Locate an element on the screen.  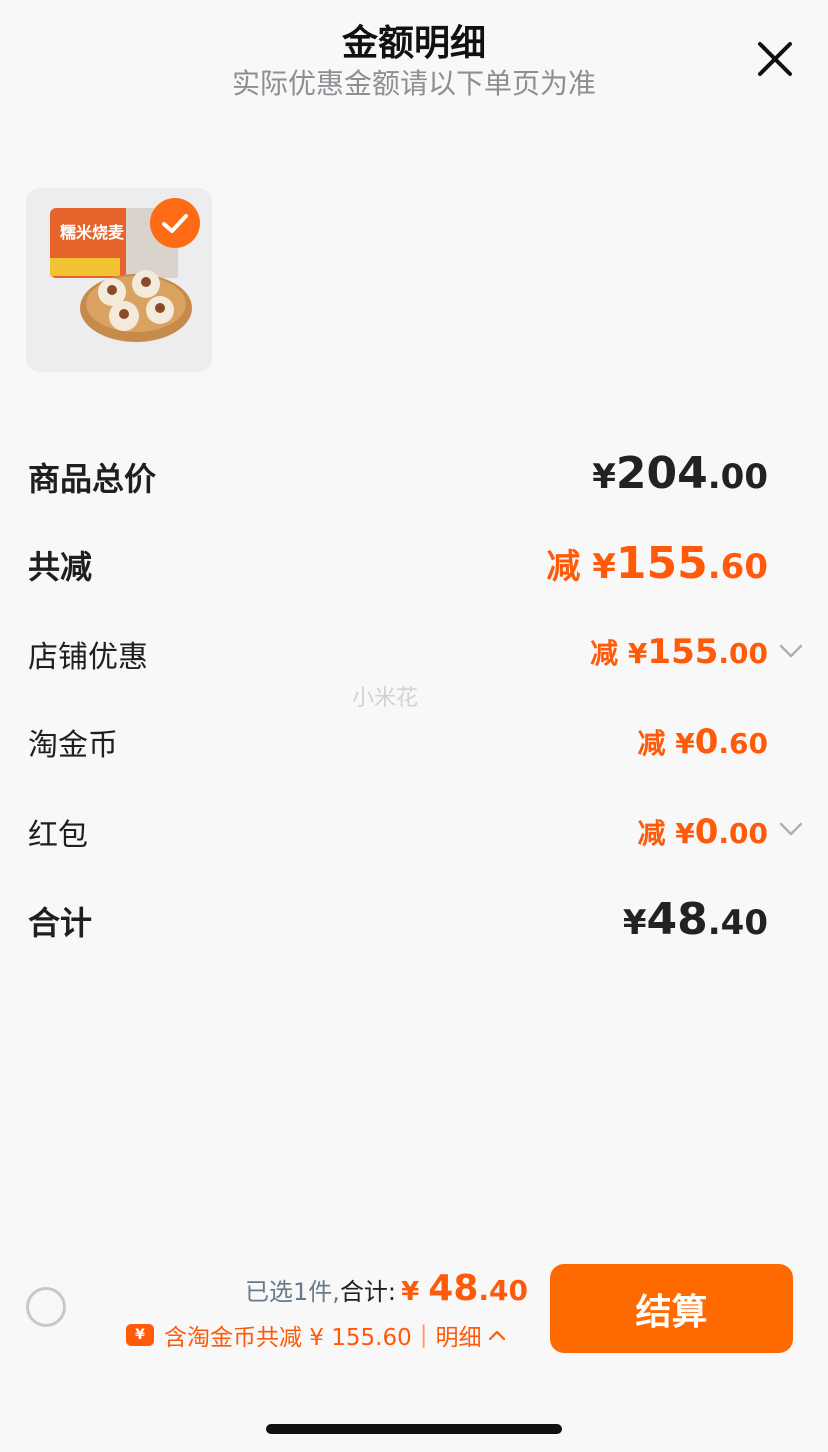
red-packet-expand-button is located at coordinates (791, 829).